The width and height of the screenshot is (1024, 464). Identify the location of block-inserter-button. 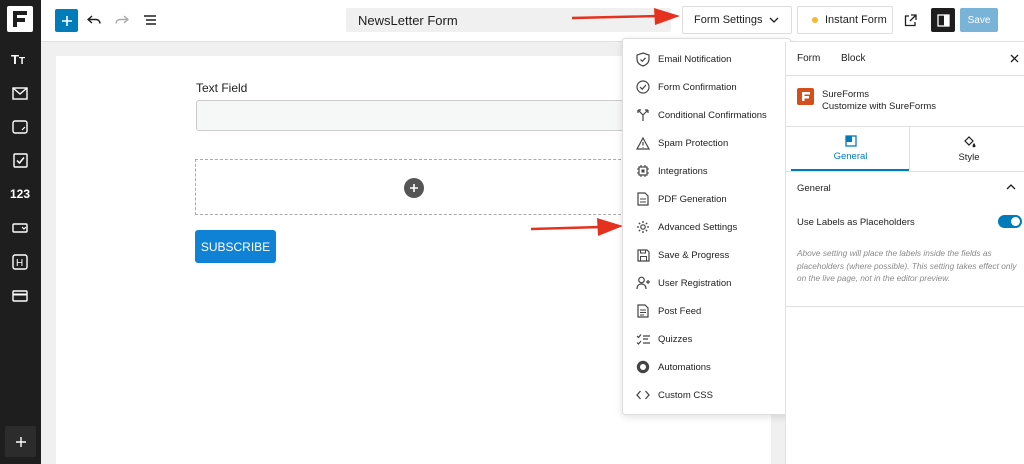
(66, 20).